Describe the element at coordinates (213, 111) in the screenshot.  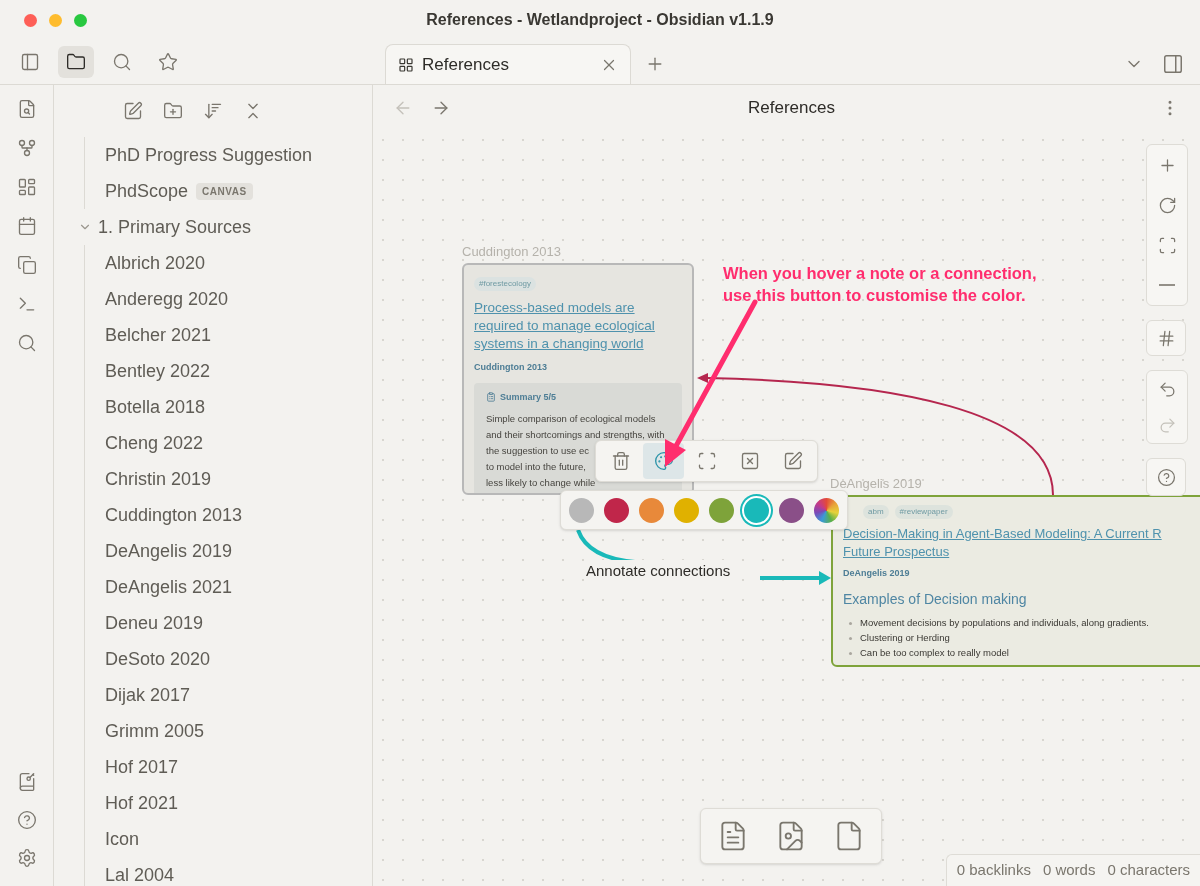
I see `sort-icon` at that location.